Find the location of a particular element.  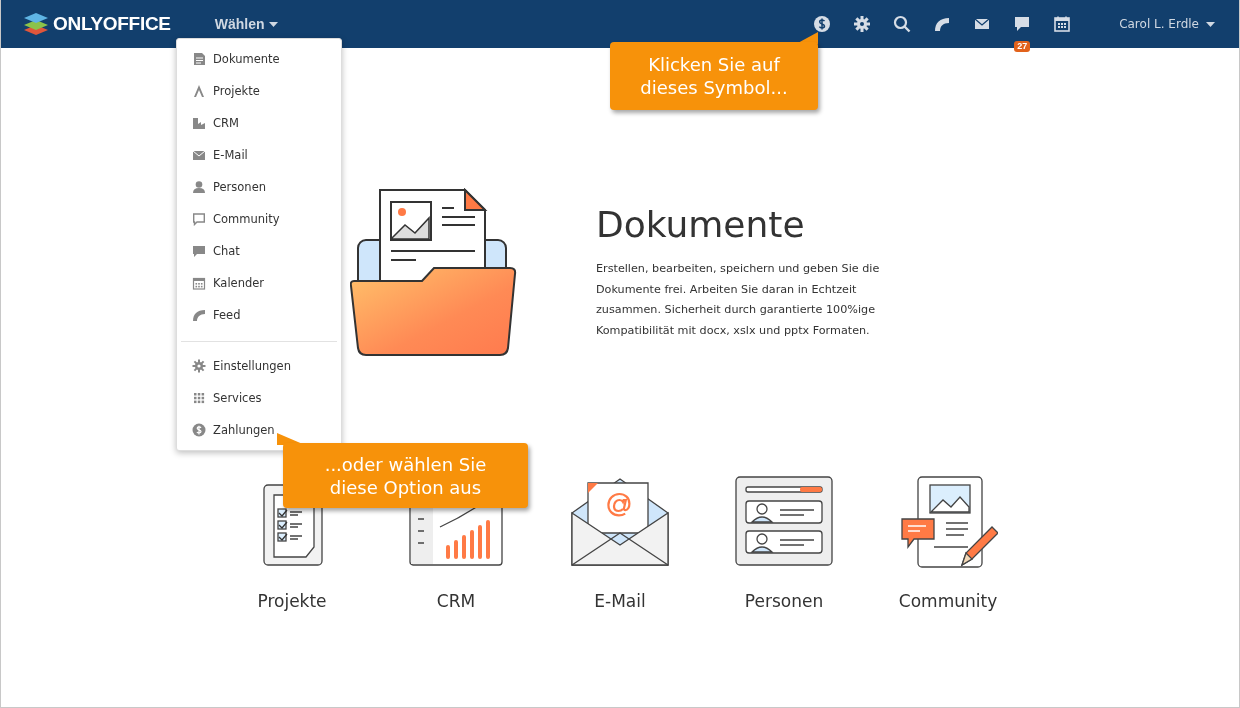

logo-icon is located at coordinates (36, 24).